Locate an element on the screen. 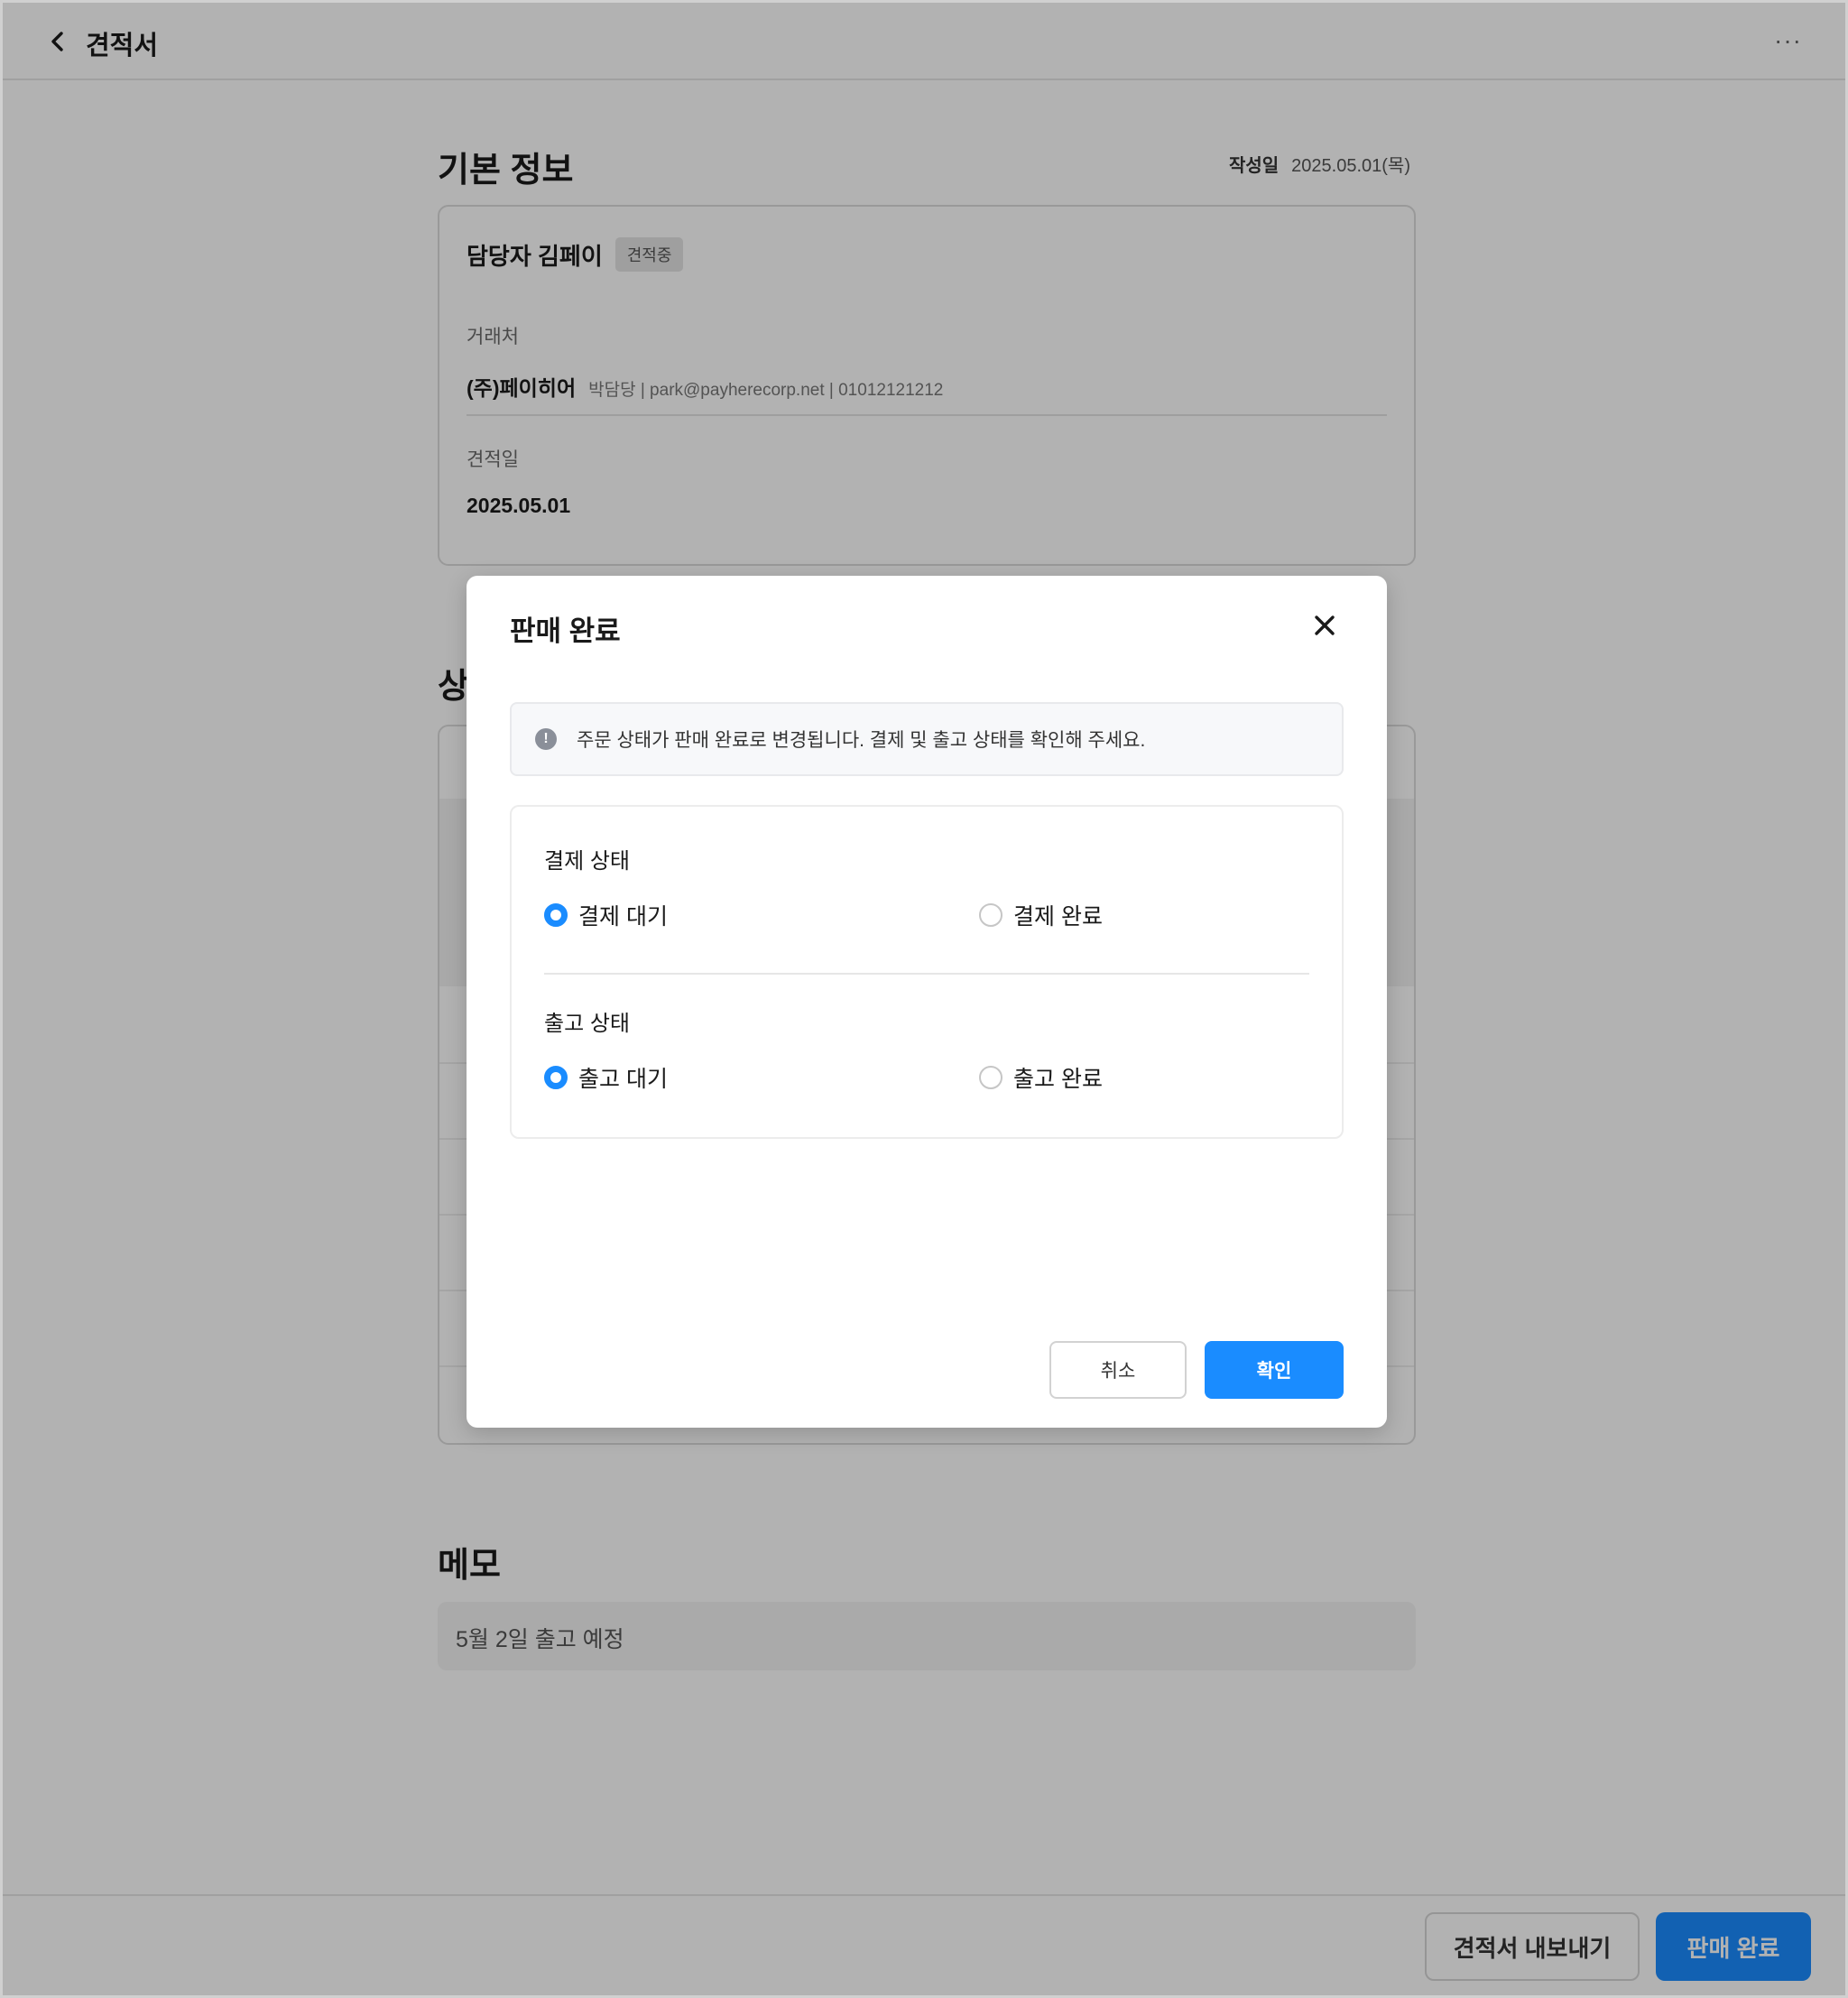 This screenshot has width=1848, height=1998. divider is located at coordinates (926, 974).